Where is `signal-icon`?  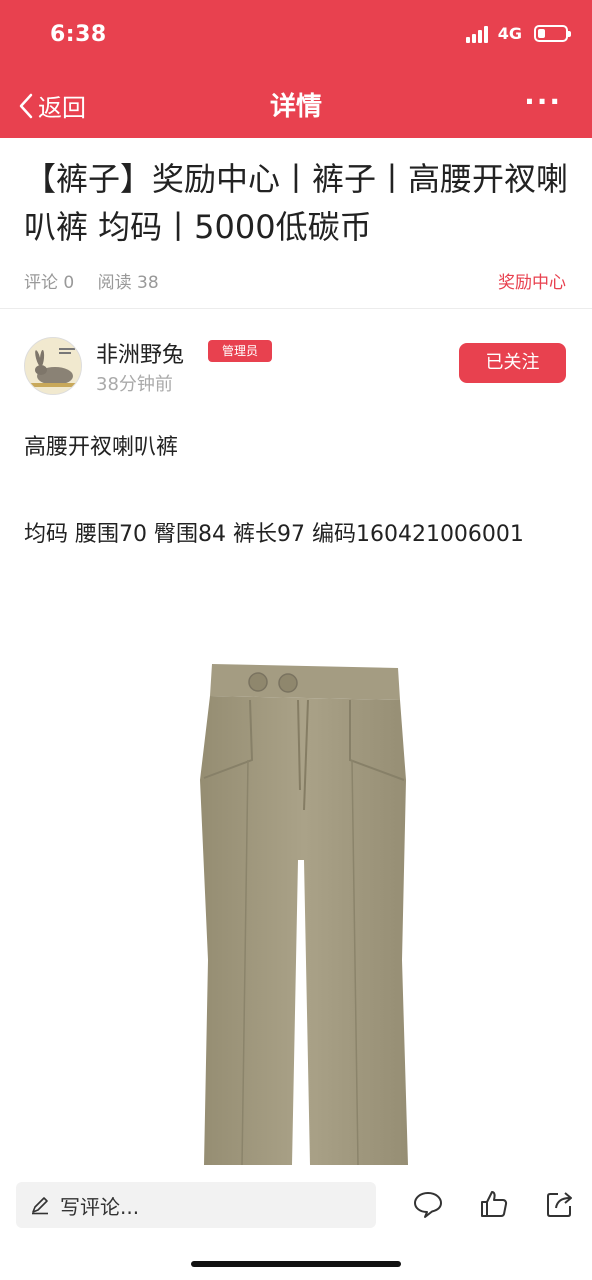
signal-icon is located at coordinates (476, 34).